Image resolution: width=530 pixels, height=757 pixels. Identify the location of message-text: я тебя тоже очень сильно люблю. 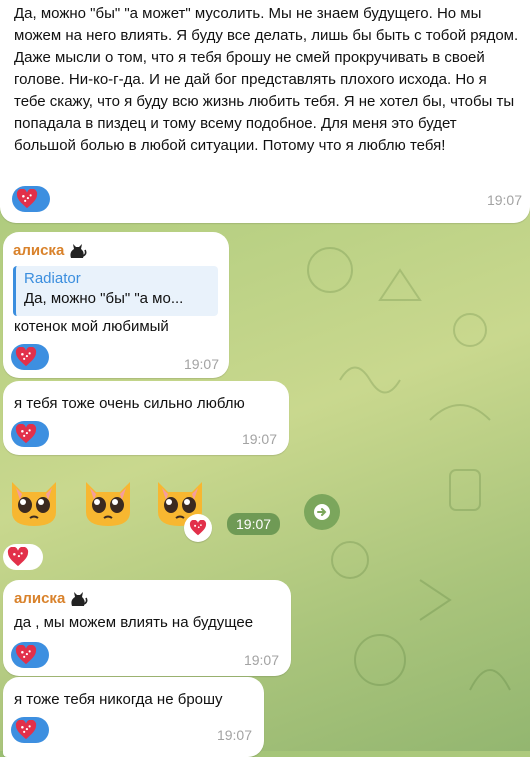
(129, 403).